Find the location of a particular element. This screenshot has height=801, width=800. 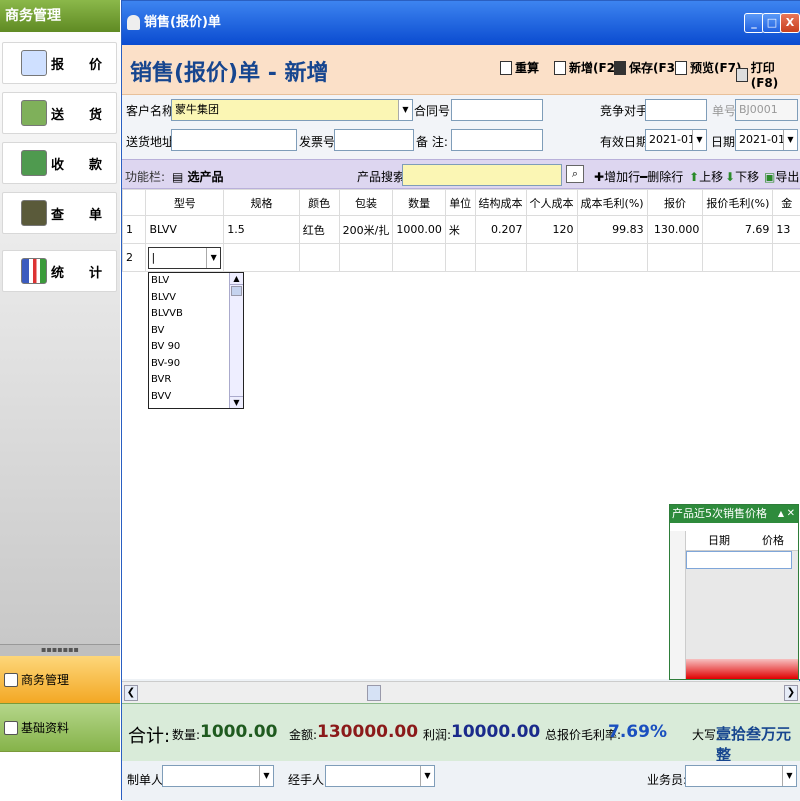

move-up-button: ⬆上移 is located at coordinates (706, 176).